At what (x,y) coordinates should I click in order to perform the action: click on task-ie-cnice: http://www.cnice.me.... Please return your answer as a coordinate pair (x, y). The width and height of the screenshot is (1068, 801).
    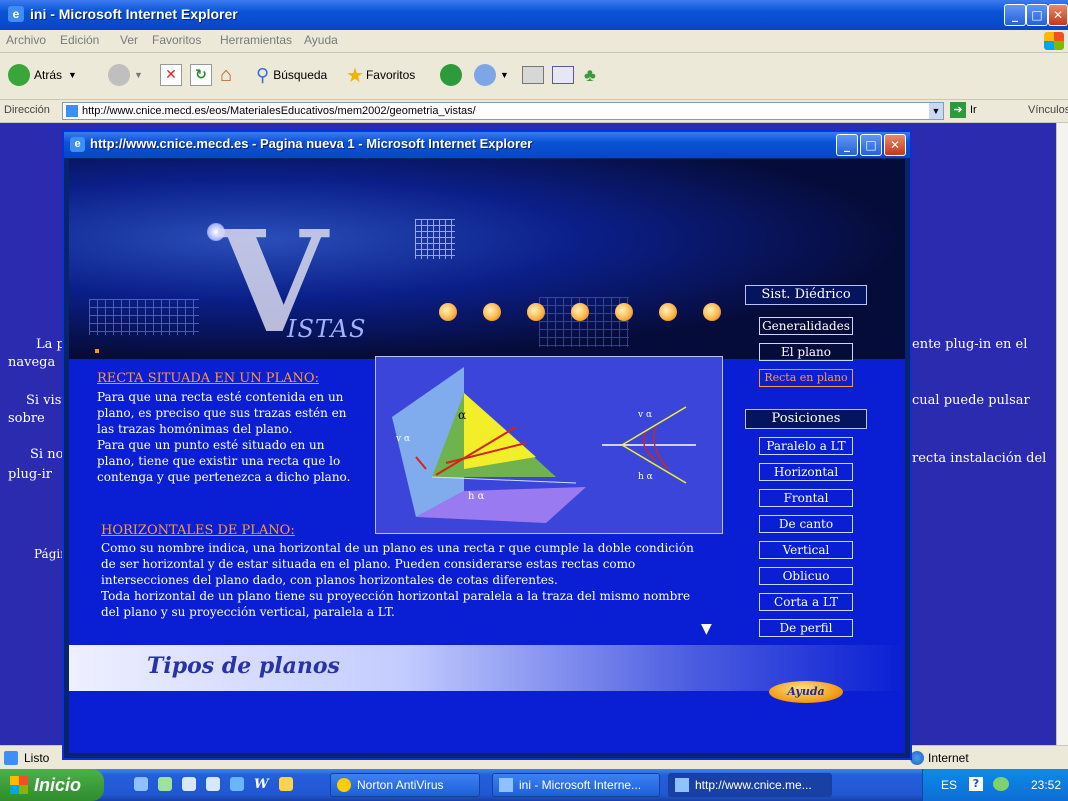
    Looking at the image, I should click on (750, 785).